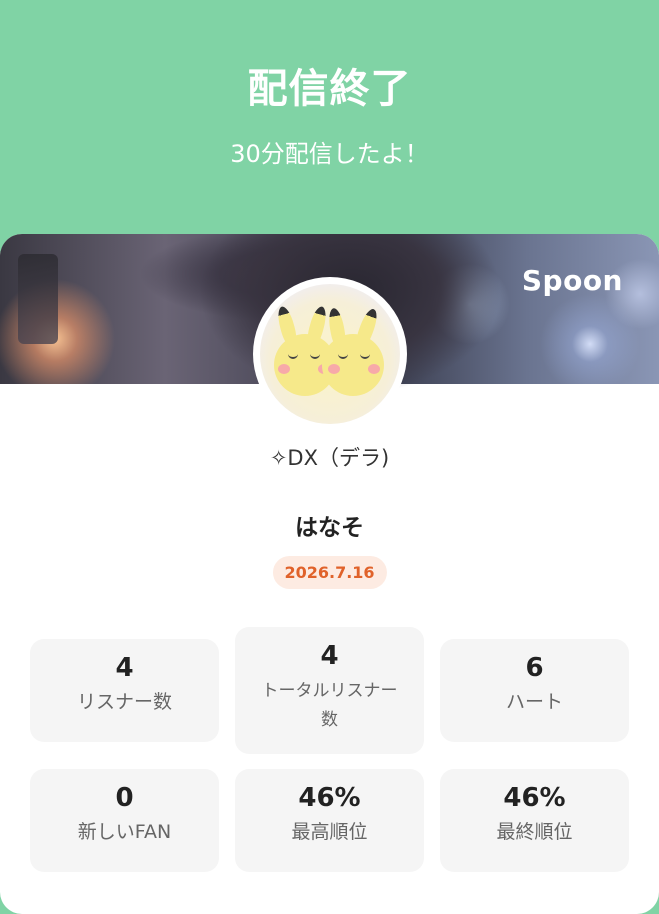 The width and height of the screenshot is (659, 914). Describe the element at coordinates (124, 820) in the screenshot. I see `stat-new-fans: 0 新しいFAN` at that location.